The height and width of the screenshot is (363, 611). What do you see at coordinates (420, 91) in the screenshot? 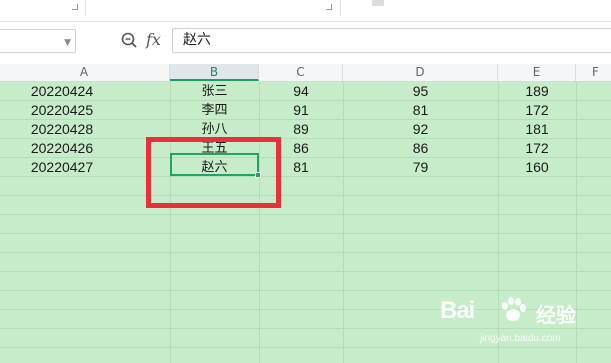
I see `cell-d1: 95` at bounding box center [420, 91].